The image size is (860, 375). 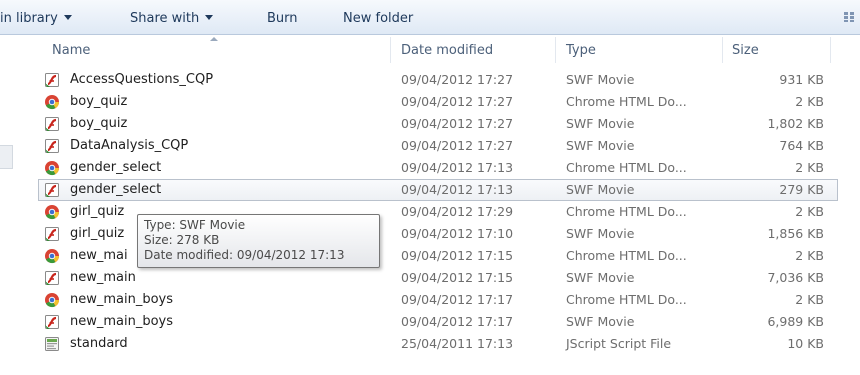 I want to click on column-header-name: Name, so click(x=71, y=50).